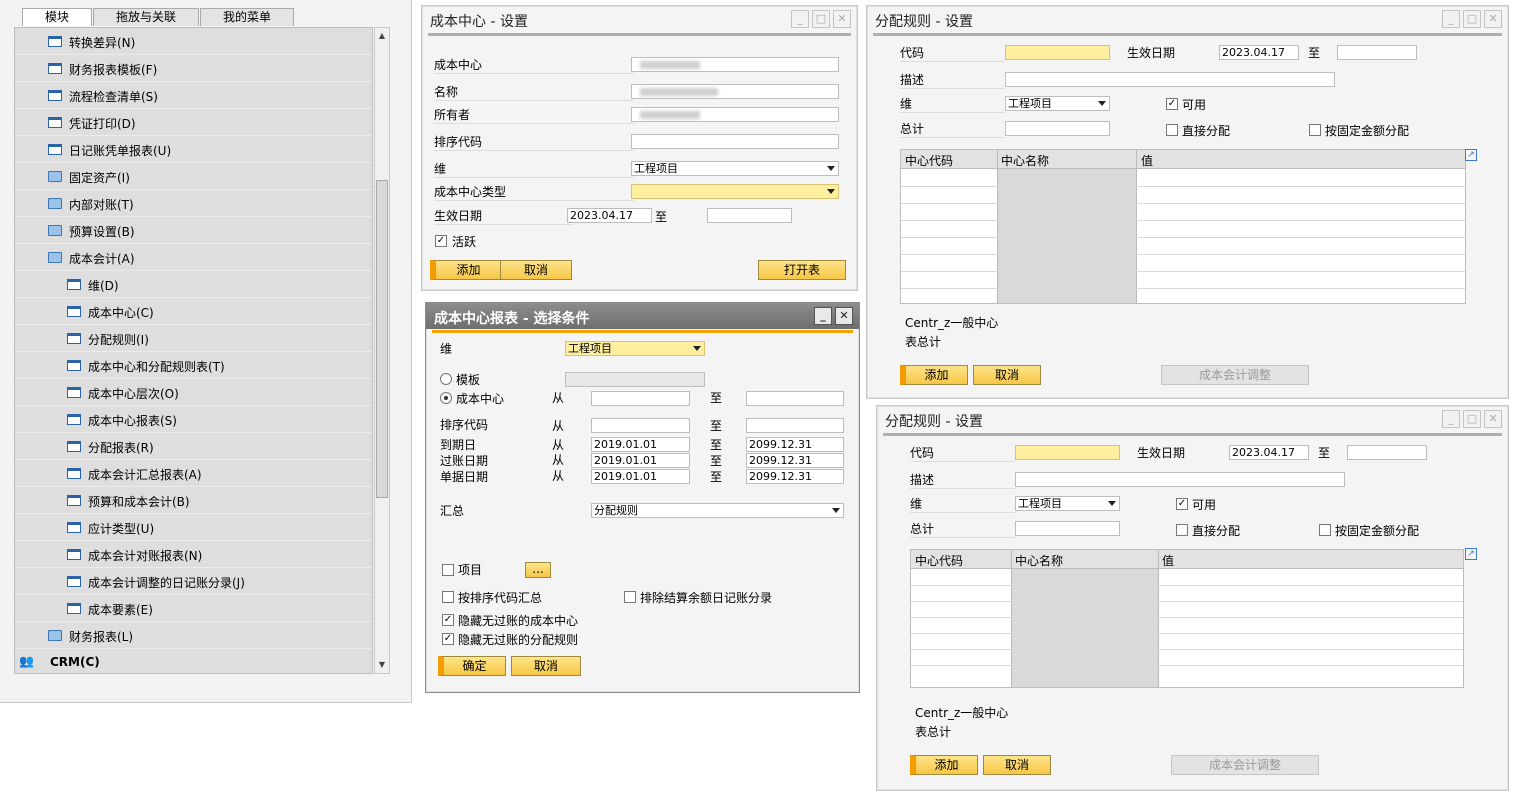 The width and height of the screenshot is (1518, 804). Describe the element at coordinates (735, 141) in the screenshot. I see `sort-code-field` at that location.